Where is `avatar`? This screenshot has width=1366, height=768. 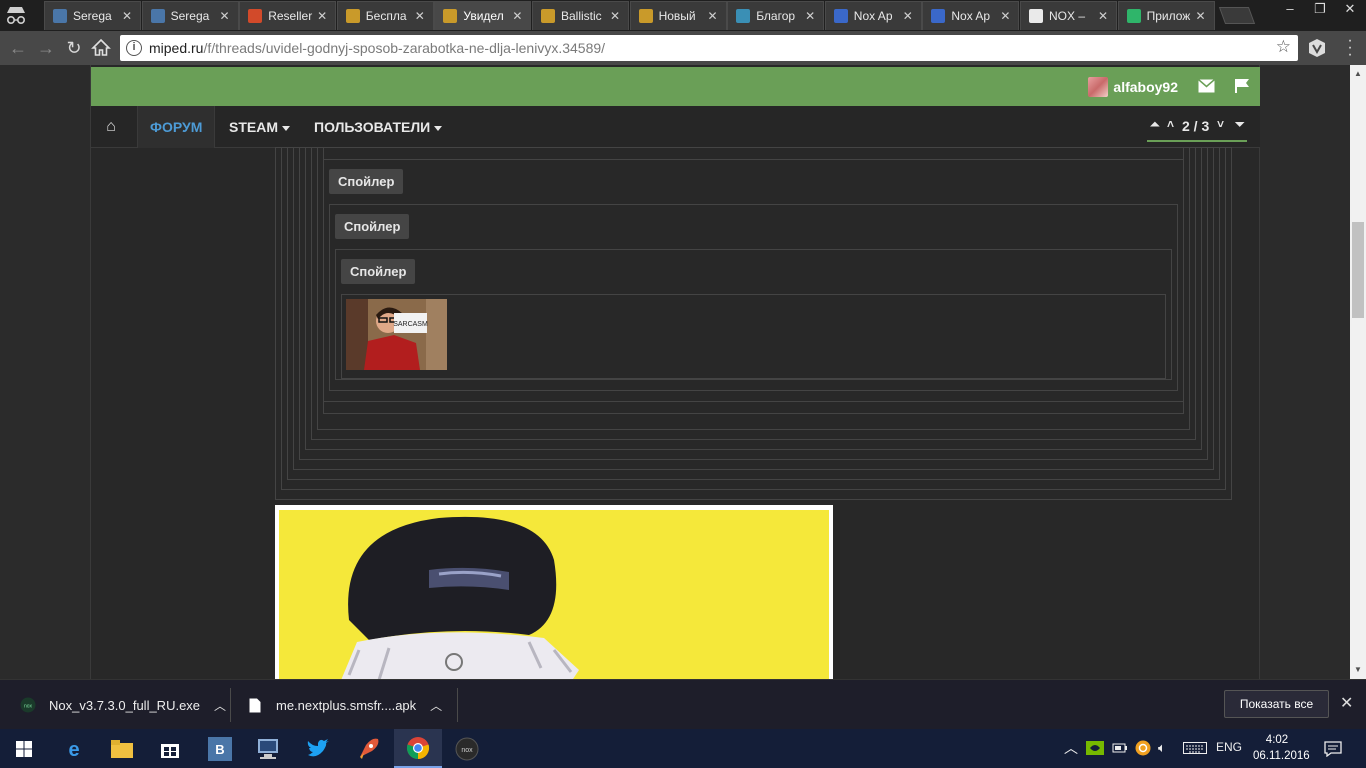 avatar is located at coordinates (1098, 87).